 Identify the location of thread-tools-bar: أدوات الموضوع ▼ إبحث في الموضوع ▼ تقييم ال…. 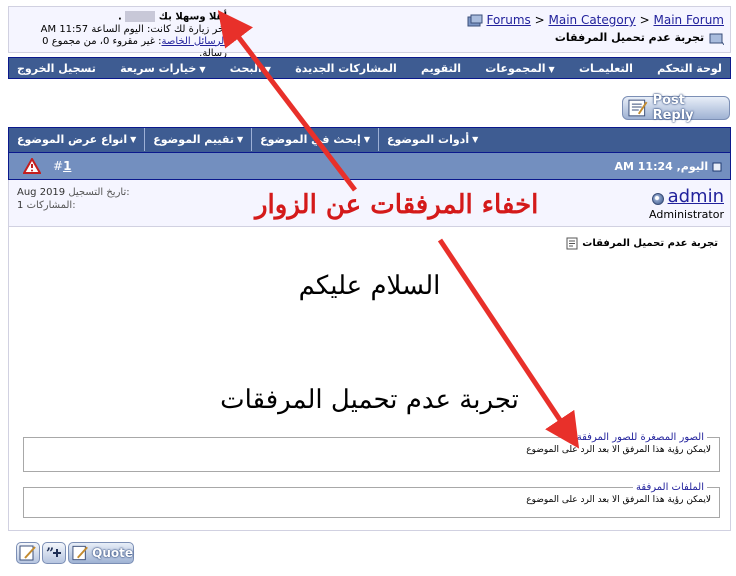
(369, 139).